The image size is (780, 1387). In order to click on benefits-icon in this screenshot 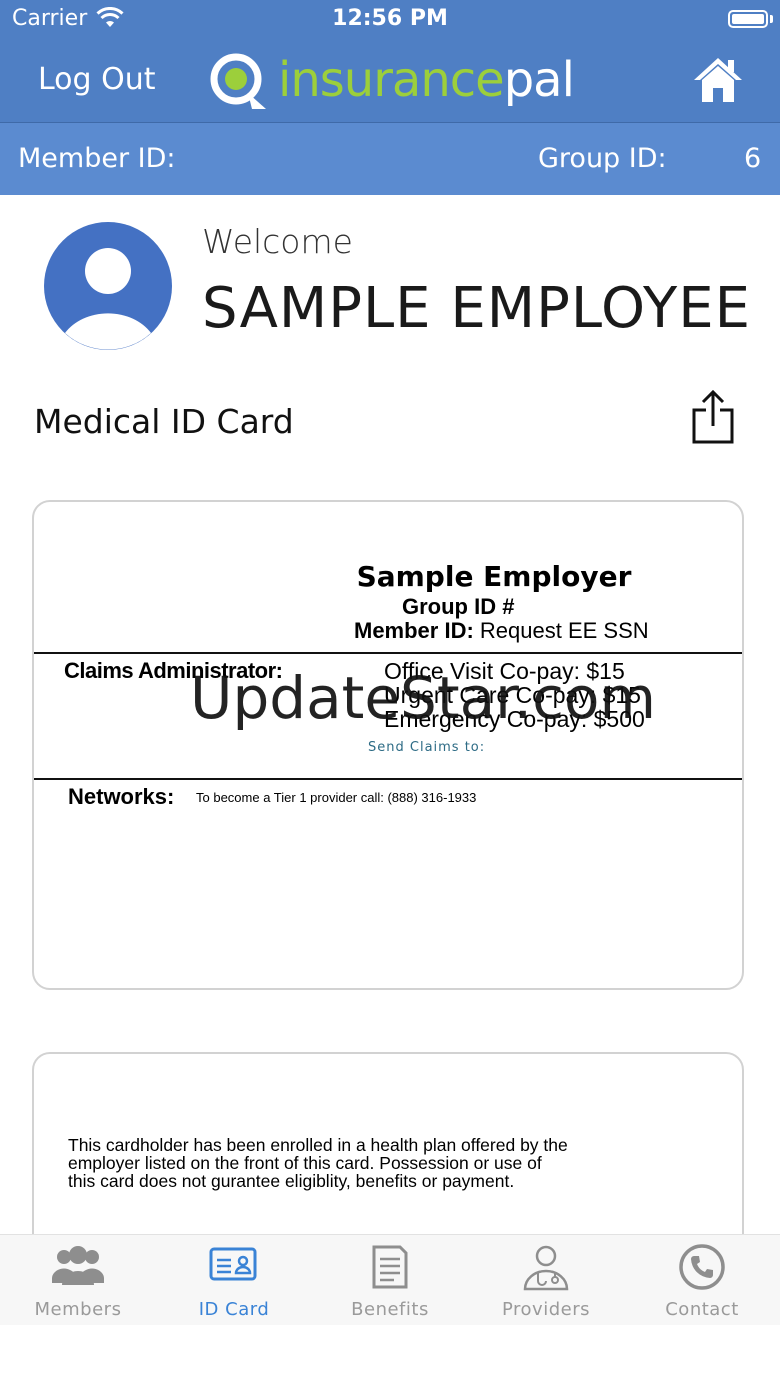, I will do `click(390, 1267)`.